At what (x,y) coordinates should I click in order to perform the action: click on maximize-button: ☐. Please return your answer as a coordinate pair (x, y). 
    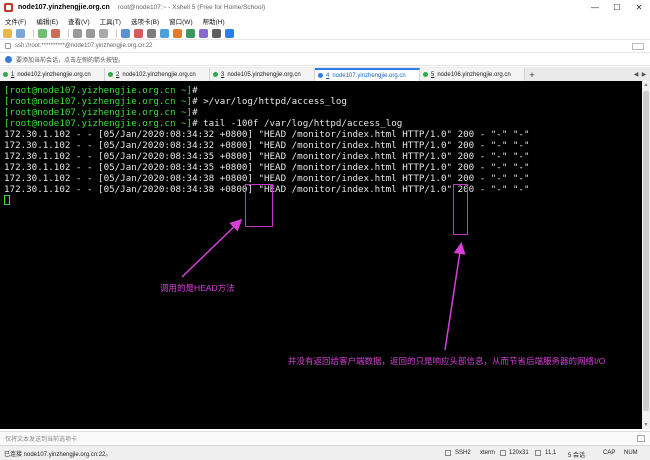
    Looking at the image, I should click on (617, 7).